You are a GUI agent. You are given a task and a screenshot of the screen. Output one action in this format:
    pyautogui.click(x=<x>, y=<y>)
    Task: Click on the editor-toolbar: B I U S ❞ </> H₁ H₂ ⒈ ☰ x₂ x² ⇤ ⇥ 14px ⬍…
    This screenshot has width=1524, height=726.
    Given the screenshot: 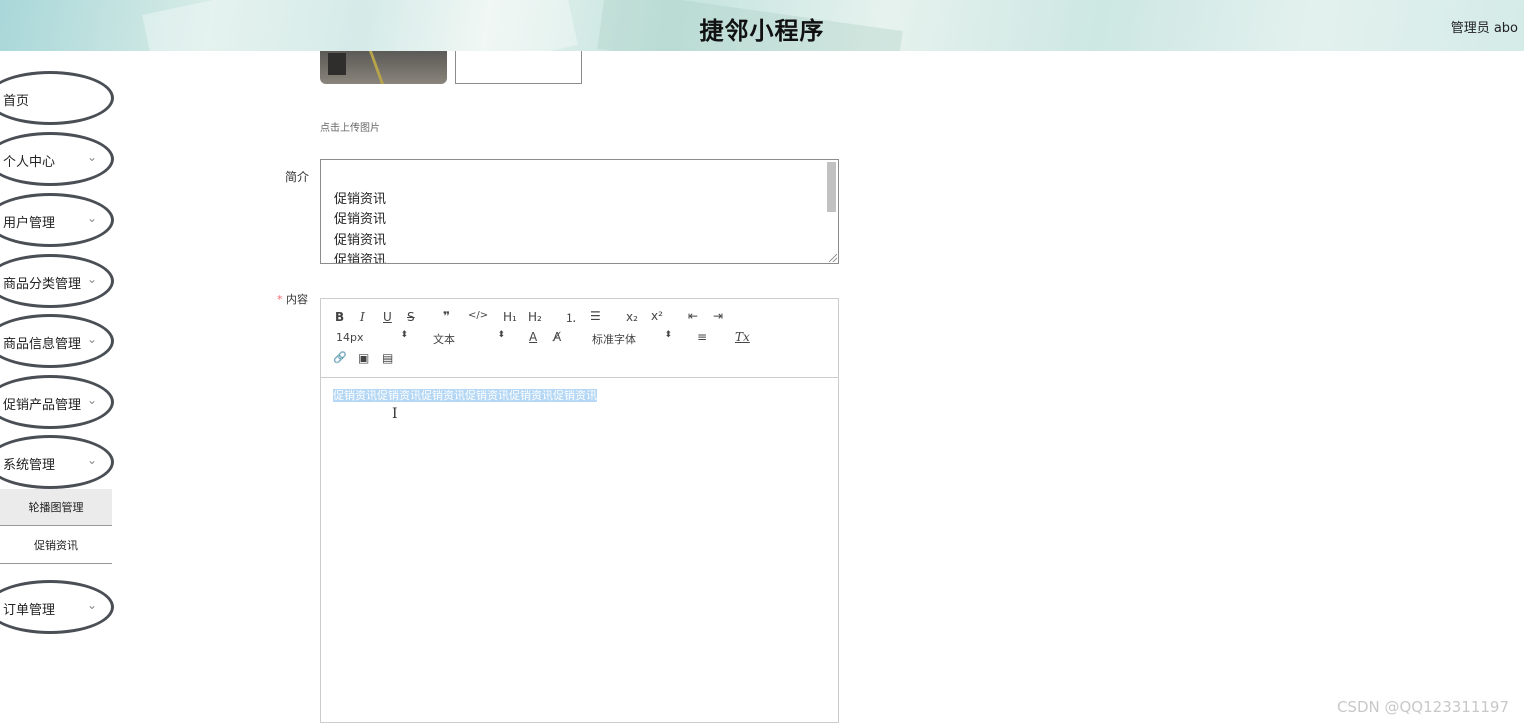 What is the action you would take?
    pyautogui.click(x=579, y=338)
    